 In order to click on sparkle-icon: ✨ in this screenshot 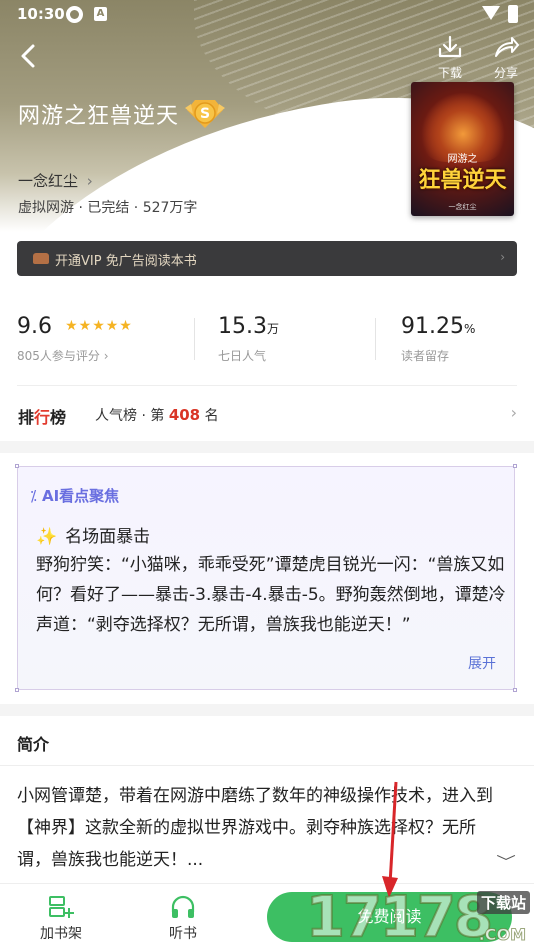, I will do `click(47, 537)`.